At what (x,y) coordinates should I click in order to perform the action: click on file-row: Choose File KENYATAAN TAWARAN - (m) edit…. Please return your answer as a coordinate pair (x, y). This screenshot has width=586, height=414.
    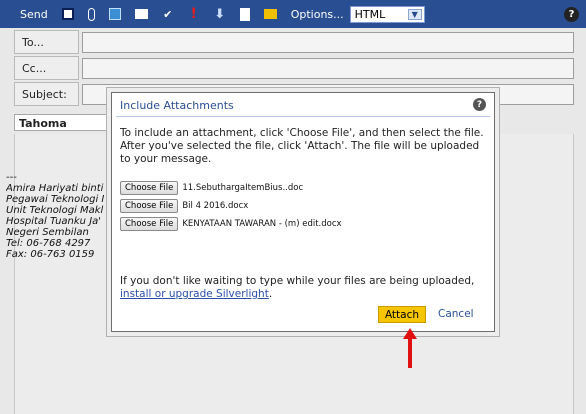
    Looking at the image, I should click on (231, 224).